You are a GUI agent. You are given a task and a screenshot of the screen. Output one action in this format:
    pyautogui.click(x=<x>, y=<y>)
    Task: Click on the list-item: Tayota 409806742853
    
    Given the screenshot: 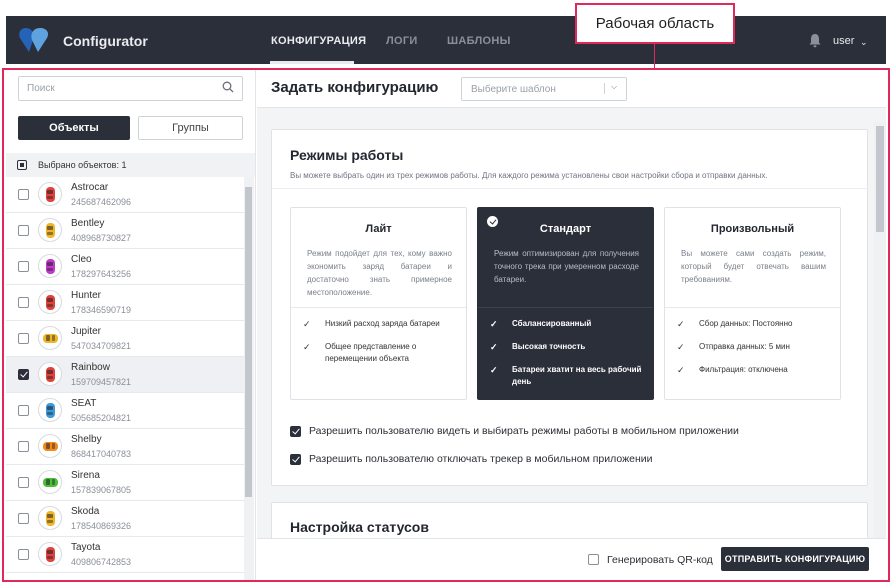 What is the action you would take?
    pyautogui.click(x=125, y=555)
    